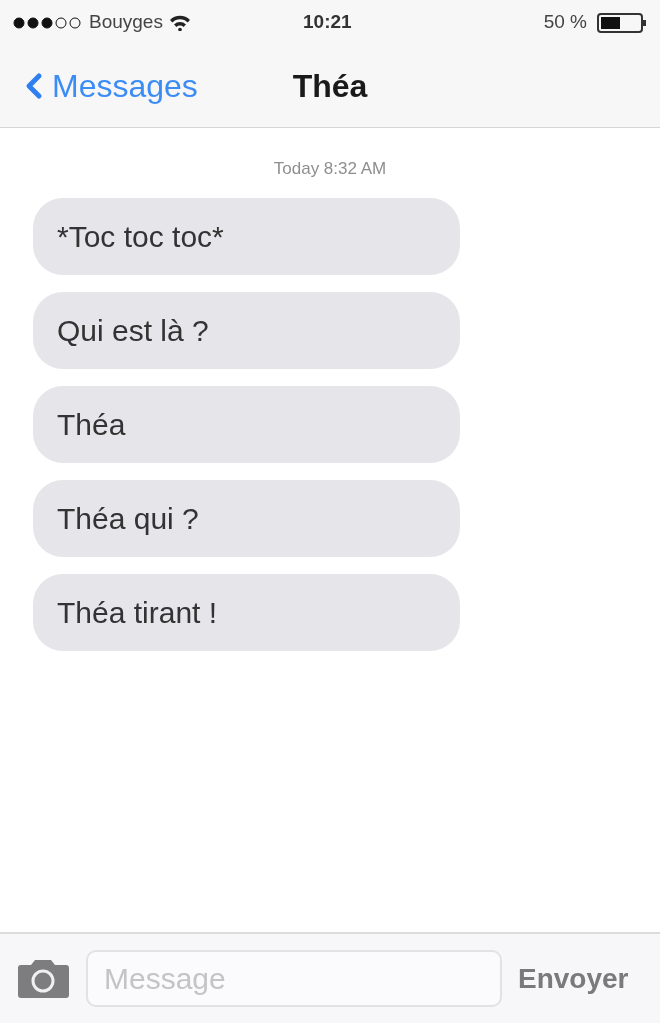  Describe the element at coordinates (48, 22) in the screenshot. I see `signal-icon` at that location.